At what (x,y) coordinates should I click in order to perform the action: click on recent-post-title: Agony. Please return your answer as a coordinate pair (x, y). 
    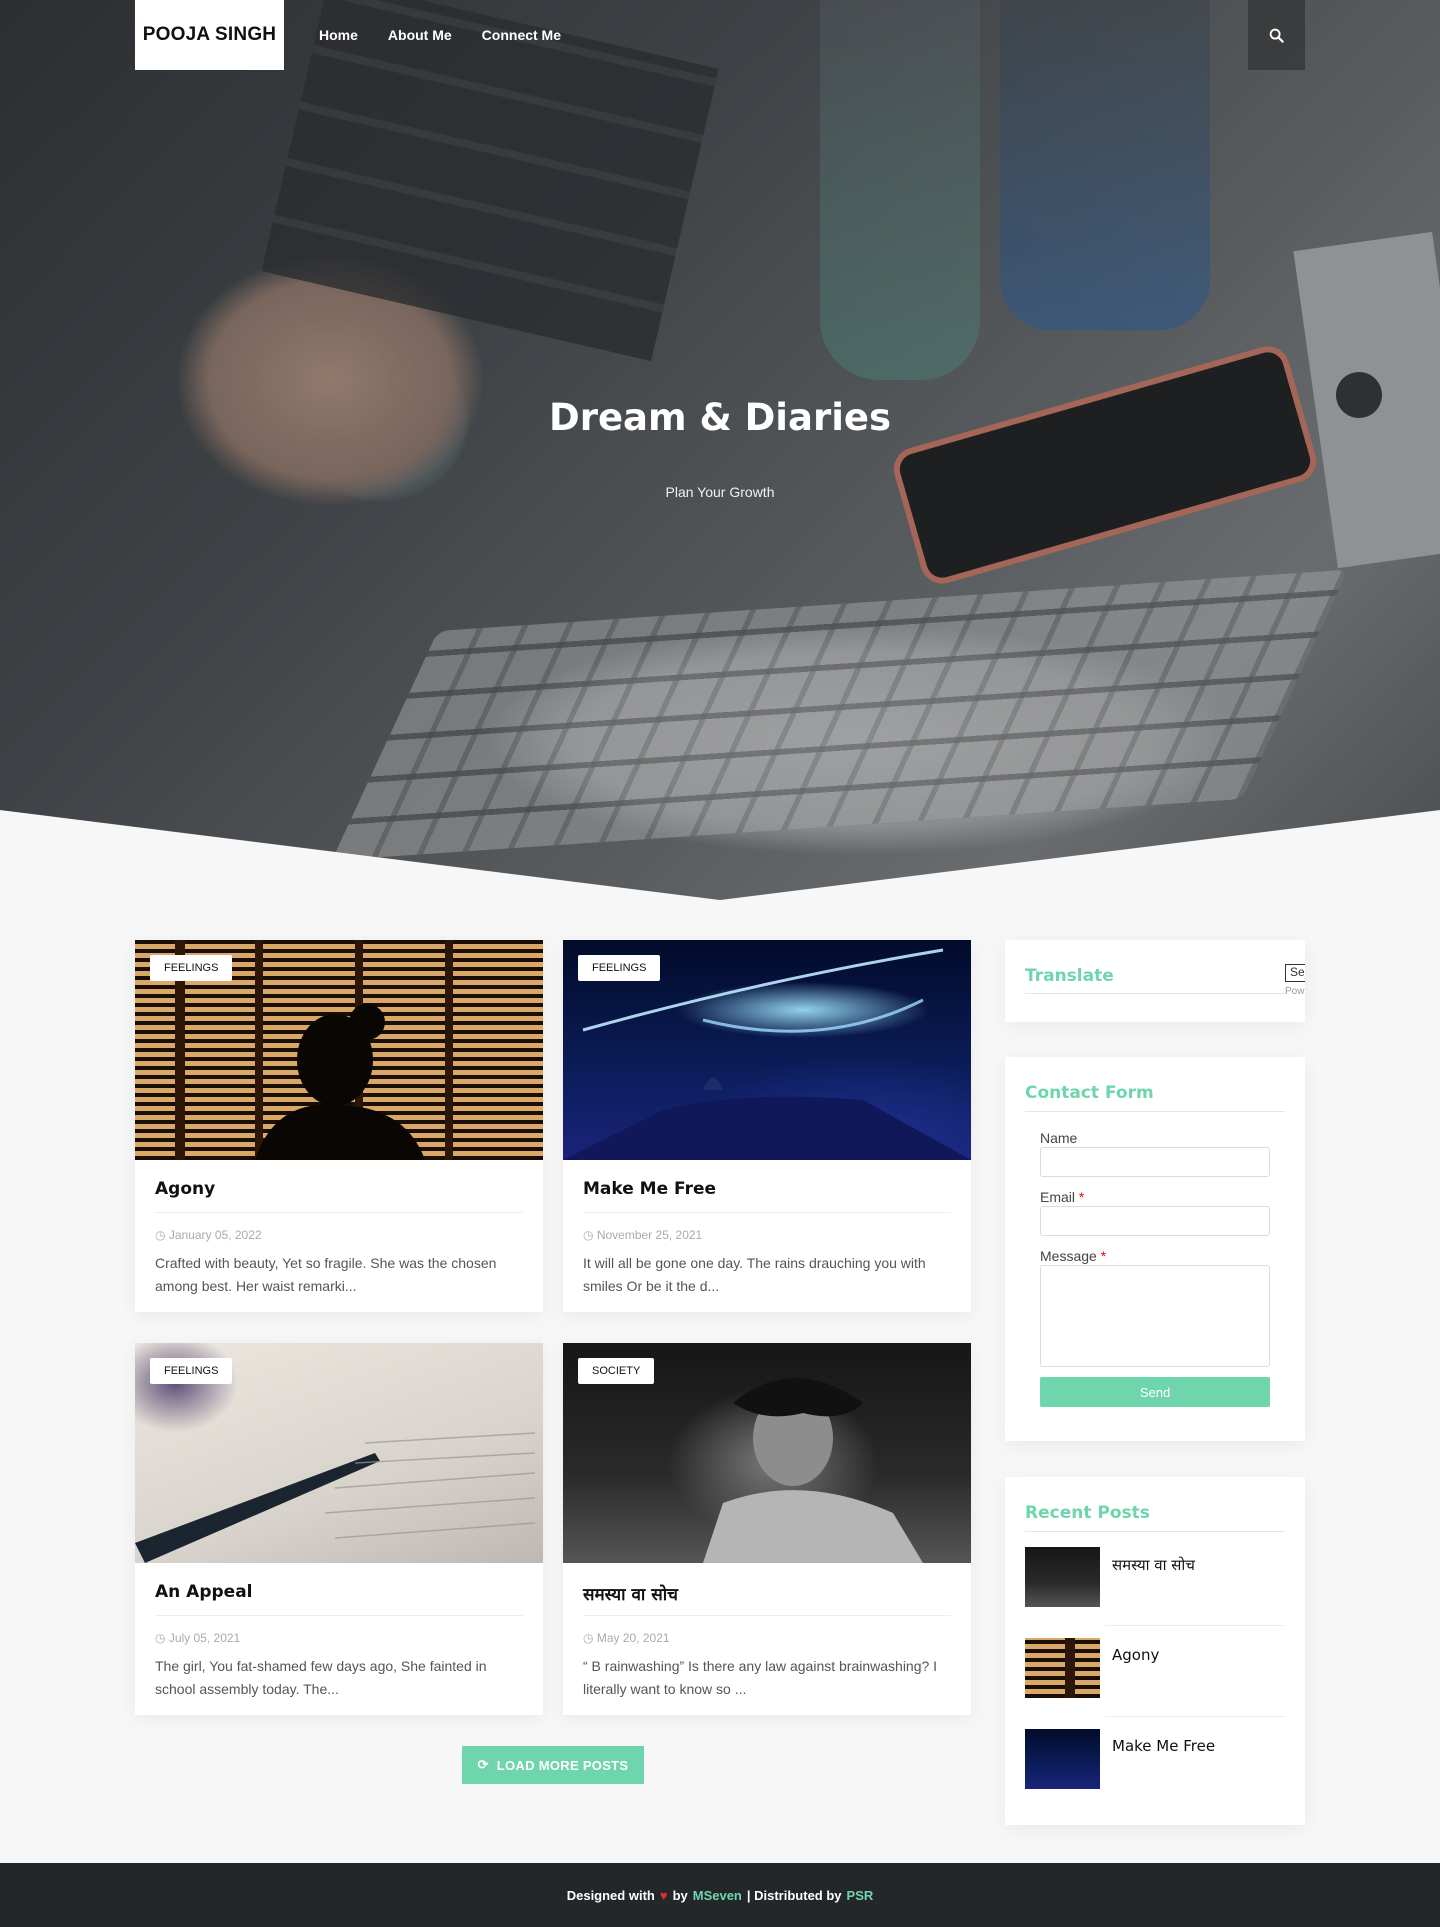
    Looking at the image, I should click on (1135, 1655).